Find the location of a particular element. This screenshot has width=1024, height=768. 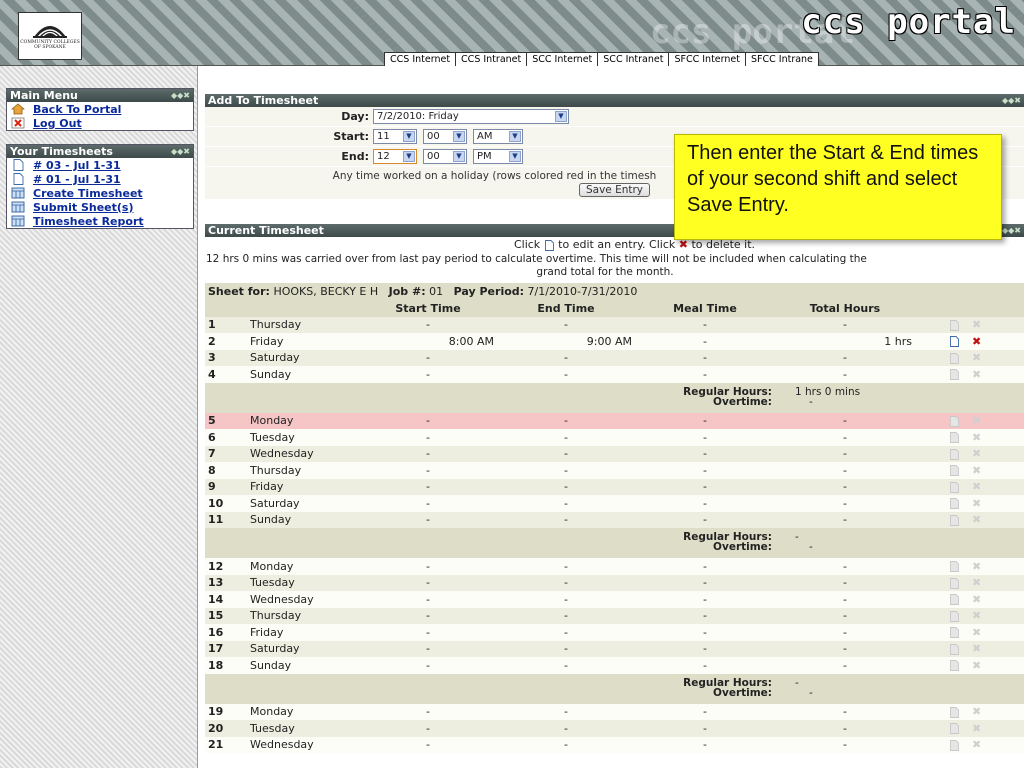

menu-item-back-to-portal: Back To Portal is located at coordinates (100, 109).